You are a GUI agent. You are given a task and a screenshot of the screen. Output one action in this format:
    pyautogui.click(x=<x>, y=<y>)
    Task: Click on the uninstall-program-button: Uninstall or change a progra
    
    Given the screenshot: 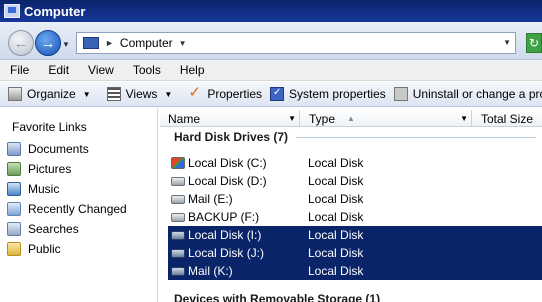 What is the action you would take?
    pyautogui.click(x=467, y=94)
    